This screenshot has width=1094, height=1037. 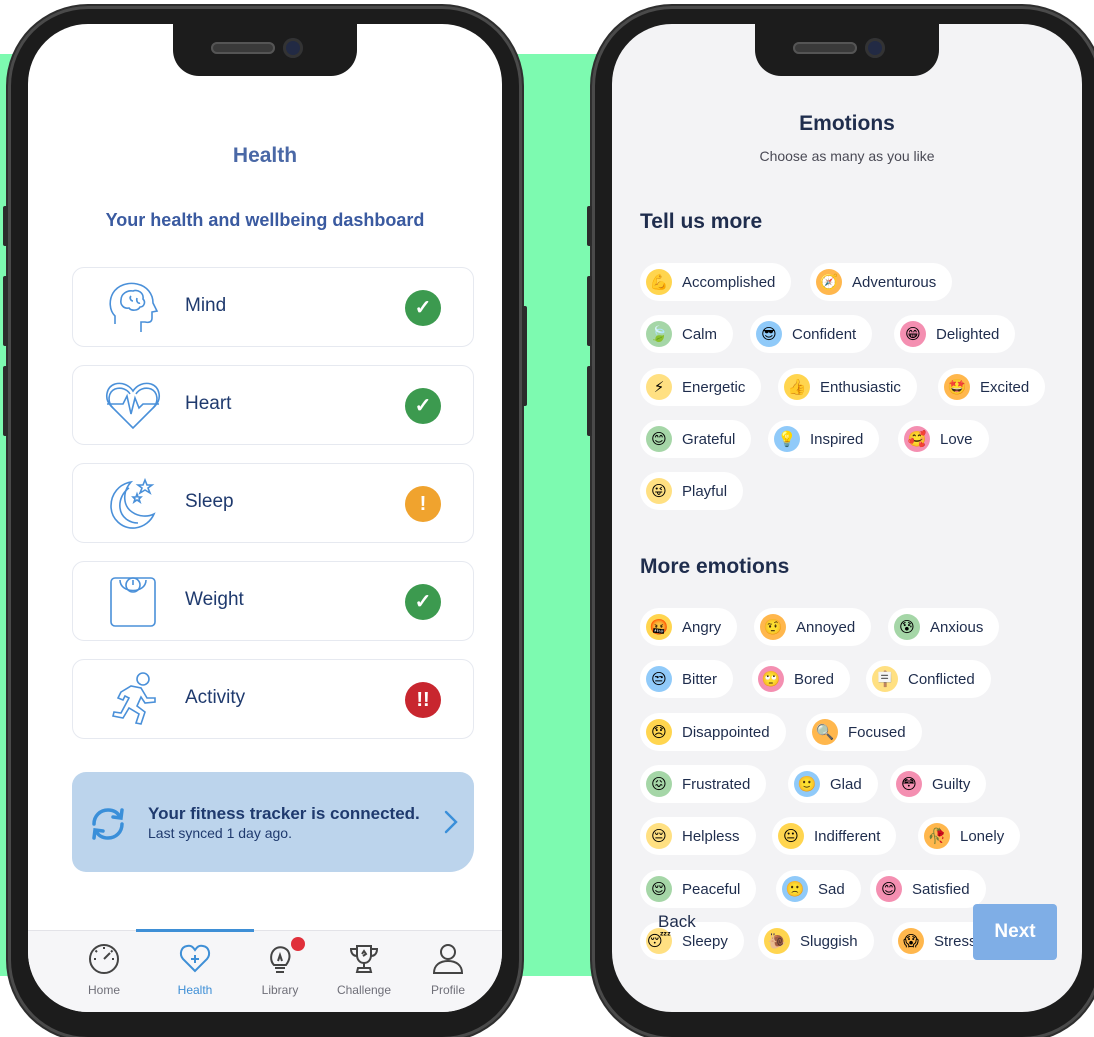 I want to click on sync-icon, so click(x=108, y=824).